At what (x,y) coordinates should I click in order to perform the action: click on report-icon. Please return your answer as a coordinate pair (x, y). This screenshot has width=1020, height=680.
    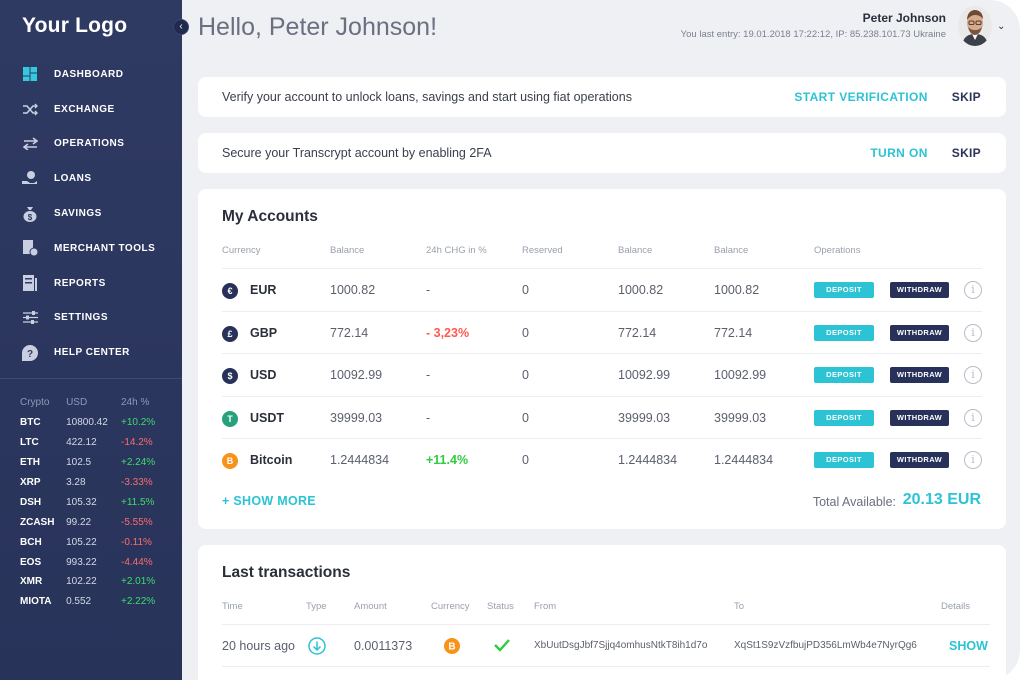
    Looking at the image, I should click on (30, 283).